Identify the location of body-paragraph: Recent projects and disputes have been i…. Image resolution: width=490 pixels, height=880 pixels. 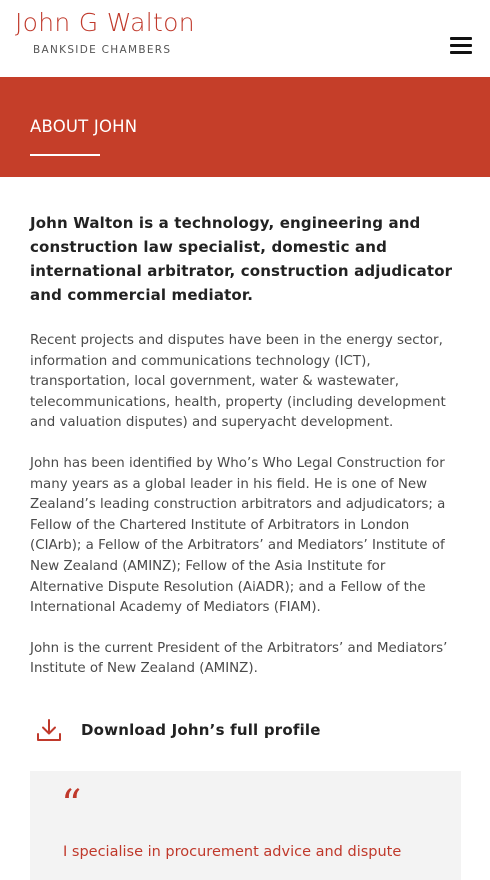
(238, 382).